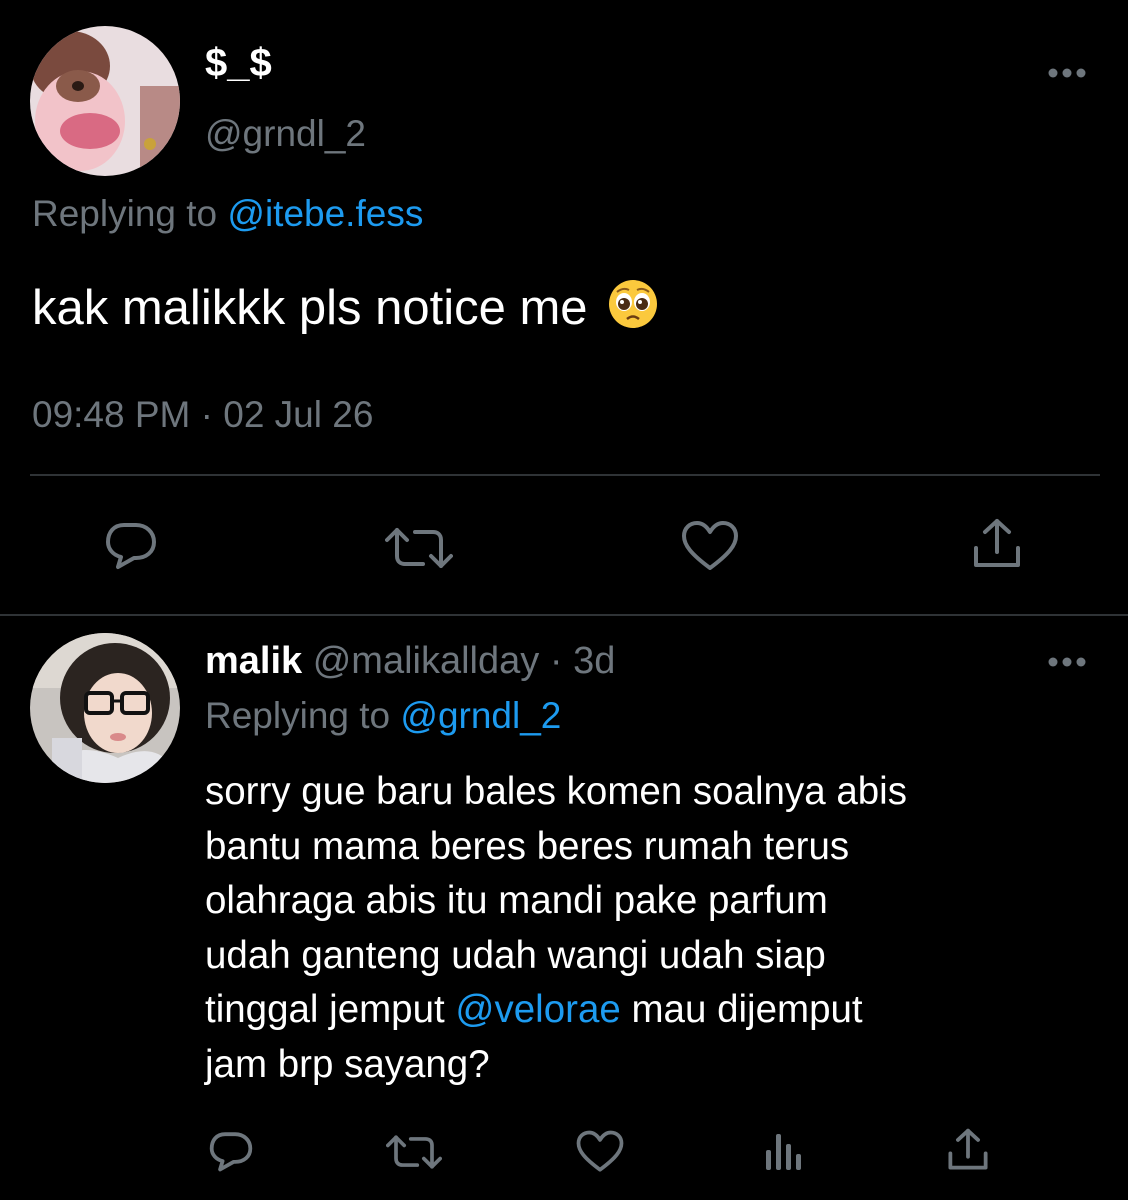 This screenshot has width=1128, height=1200. I want to click on analytics-icon, so click(784, 1151).